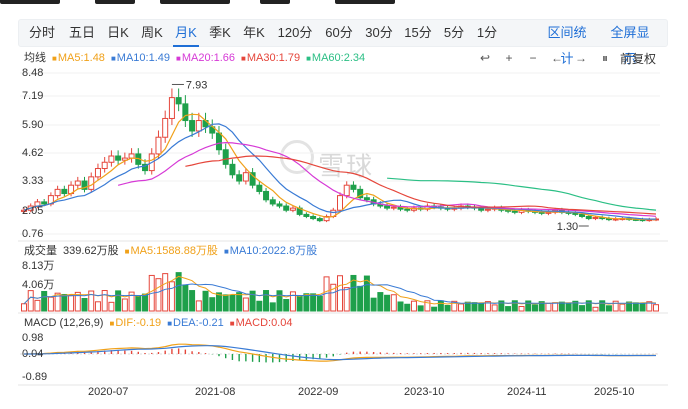  What do you see at coordinates (33, 234) in the screenshot?
I see `price-tick-label: 0.76` at bounding box center [33, 234].